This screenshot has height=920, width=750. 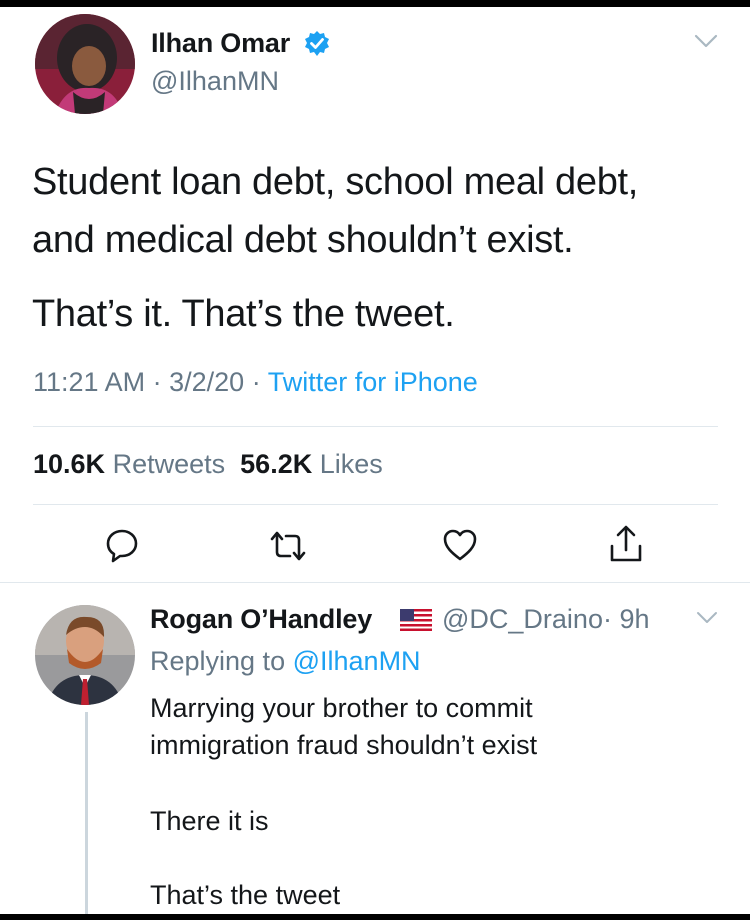 What do you see at coordinates (89, 382) in the screenshot?
I see `tweet-time: 11:21 AM` at bounding box center [89, 382].